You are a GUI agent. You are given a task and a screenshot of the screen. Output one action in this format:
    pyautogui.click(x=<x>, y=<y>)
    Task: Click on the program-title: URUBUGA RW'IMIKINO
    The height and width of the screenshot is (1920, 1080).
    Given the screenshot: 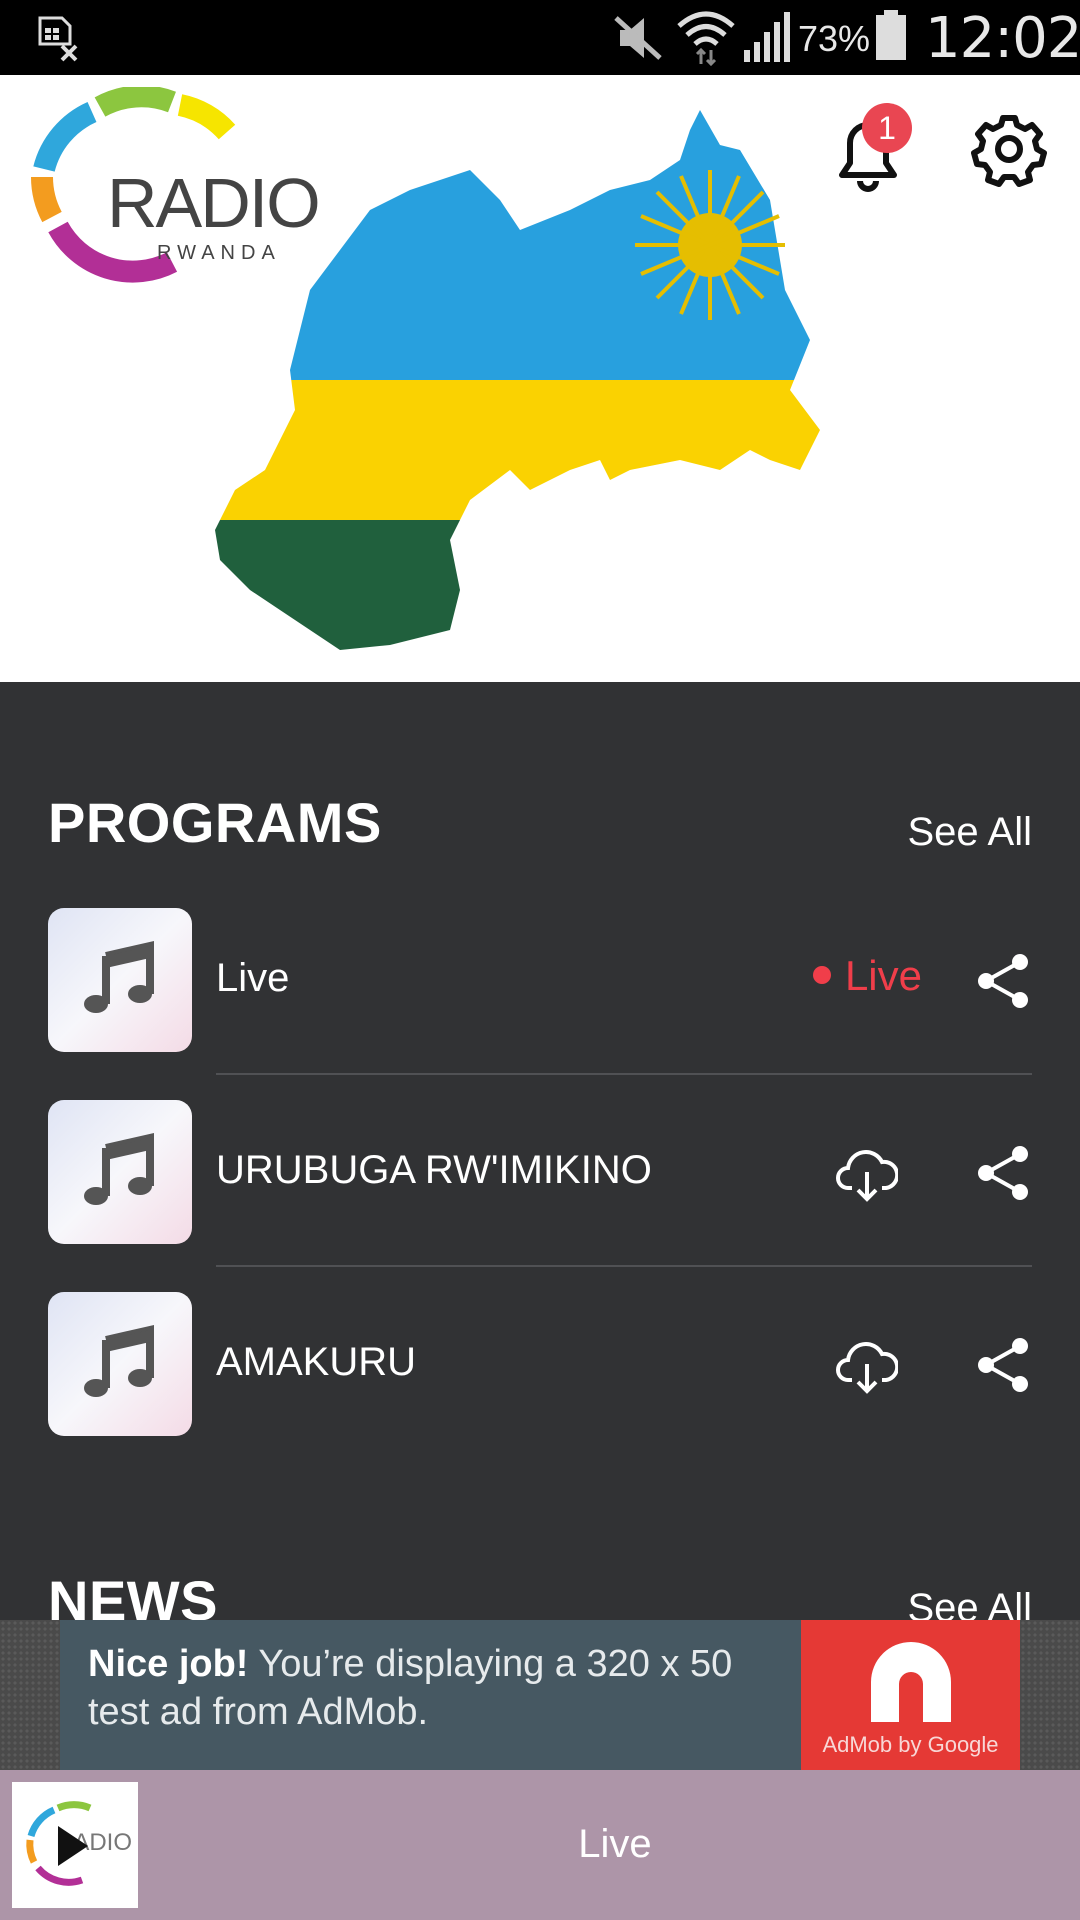 What is the action you would take?
    pyautogui.click(x=434, y=1170)
    